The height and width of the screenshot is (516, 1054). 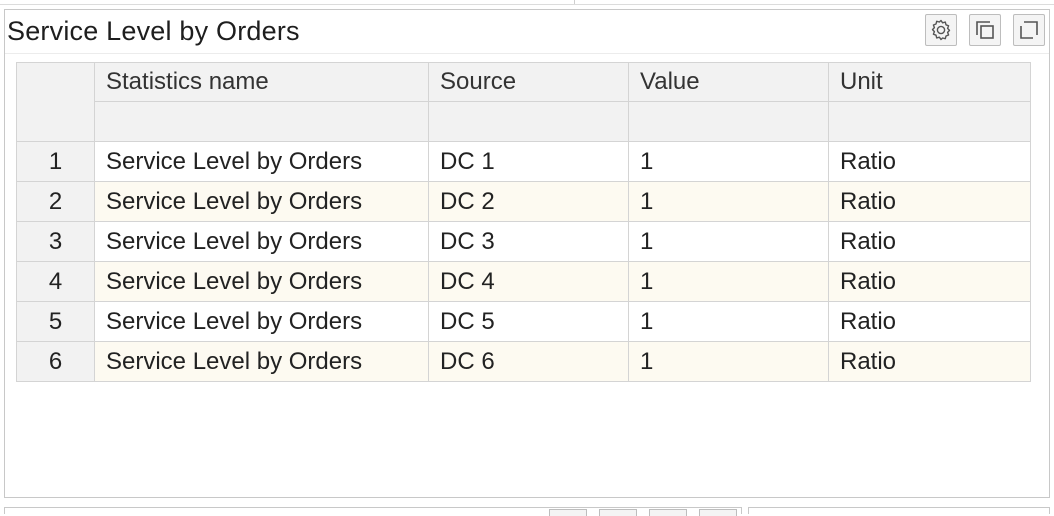 I want to click on cell-source: DC 3, so click(x=528, y=241).